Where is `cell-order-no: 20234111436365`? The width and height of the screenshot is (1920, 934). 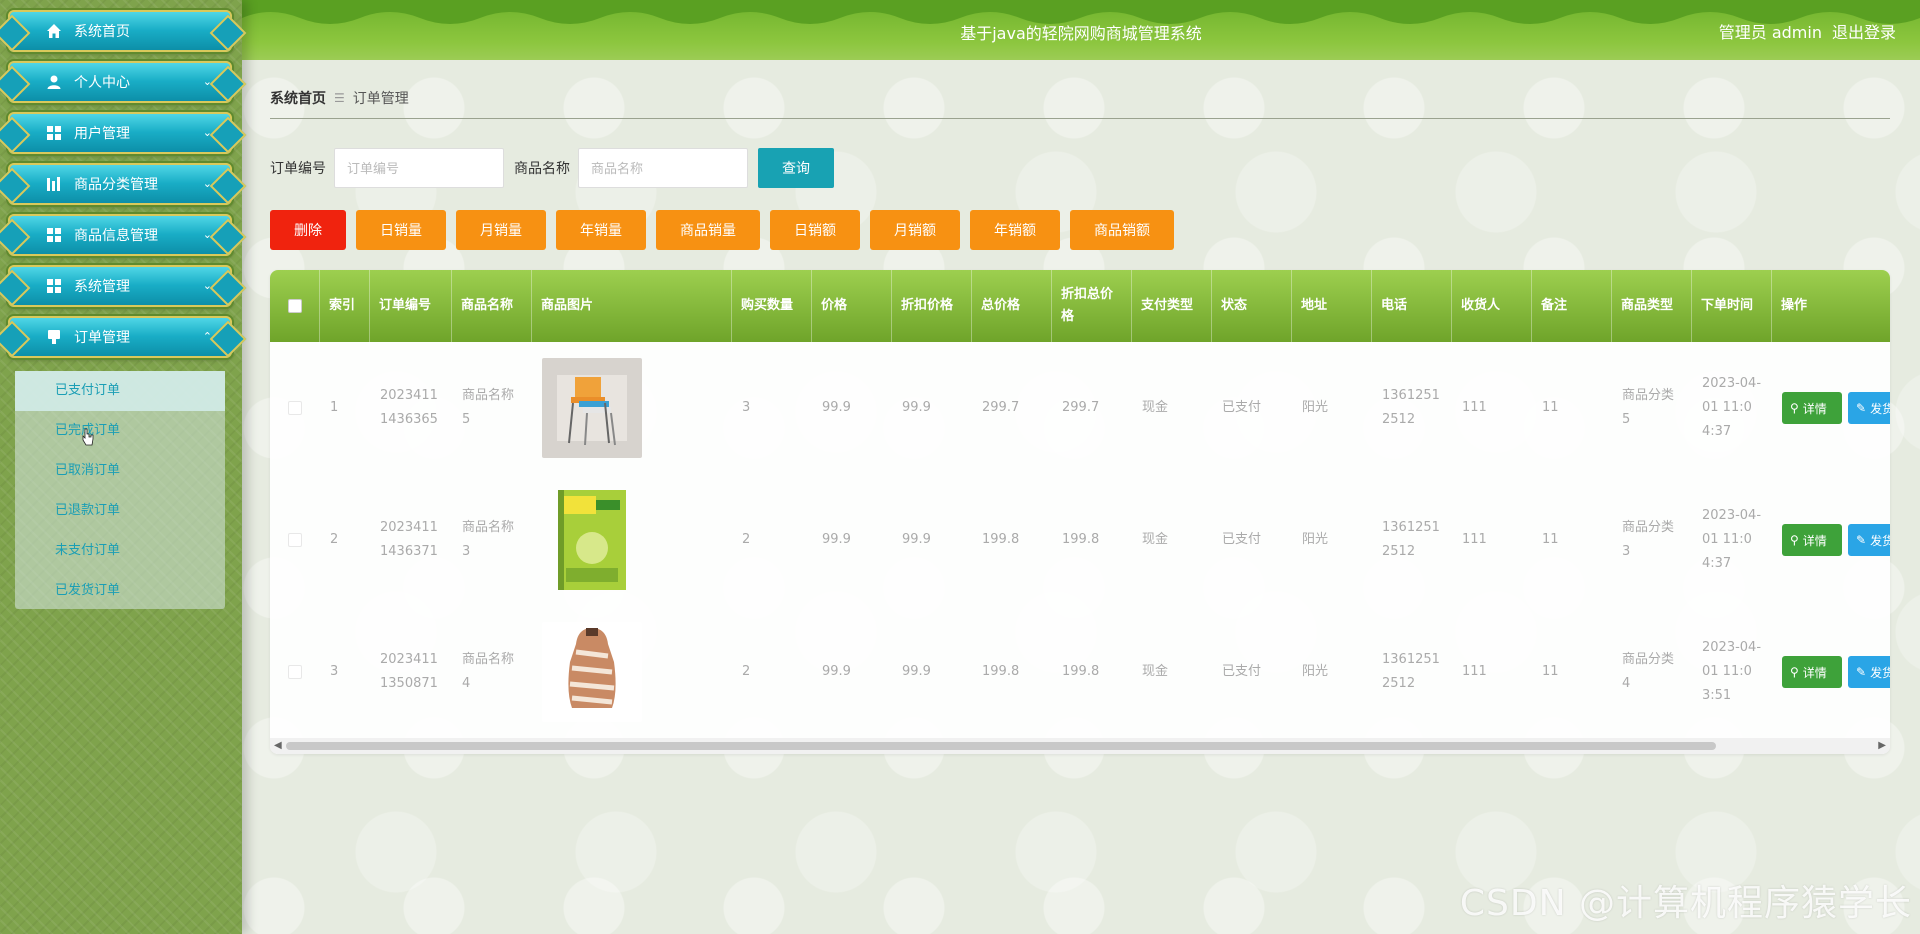 cell-order-no: 20234111436365 is located at coordinates (409, 407).